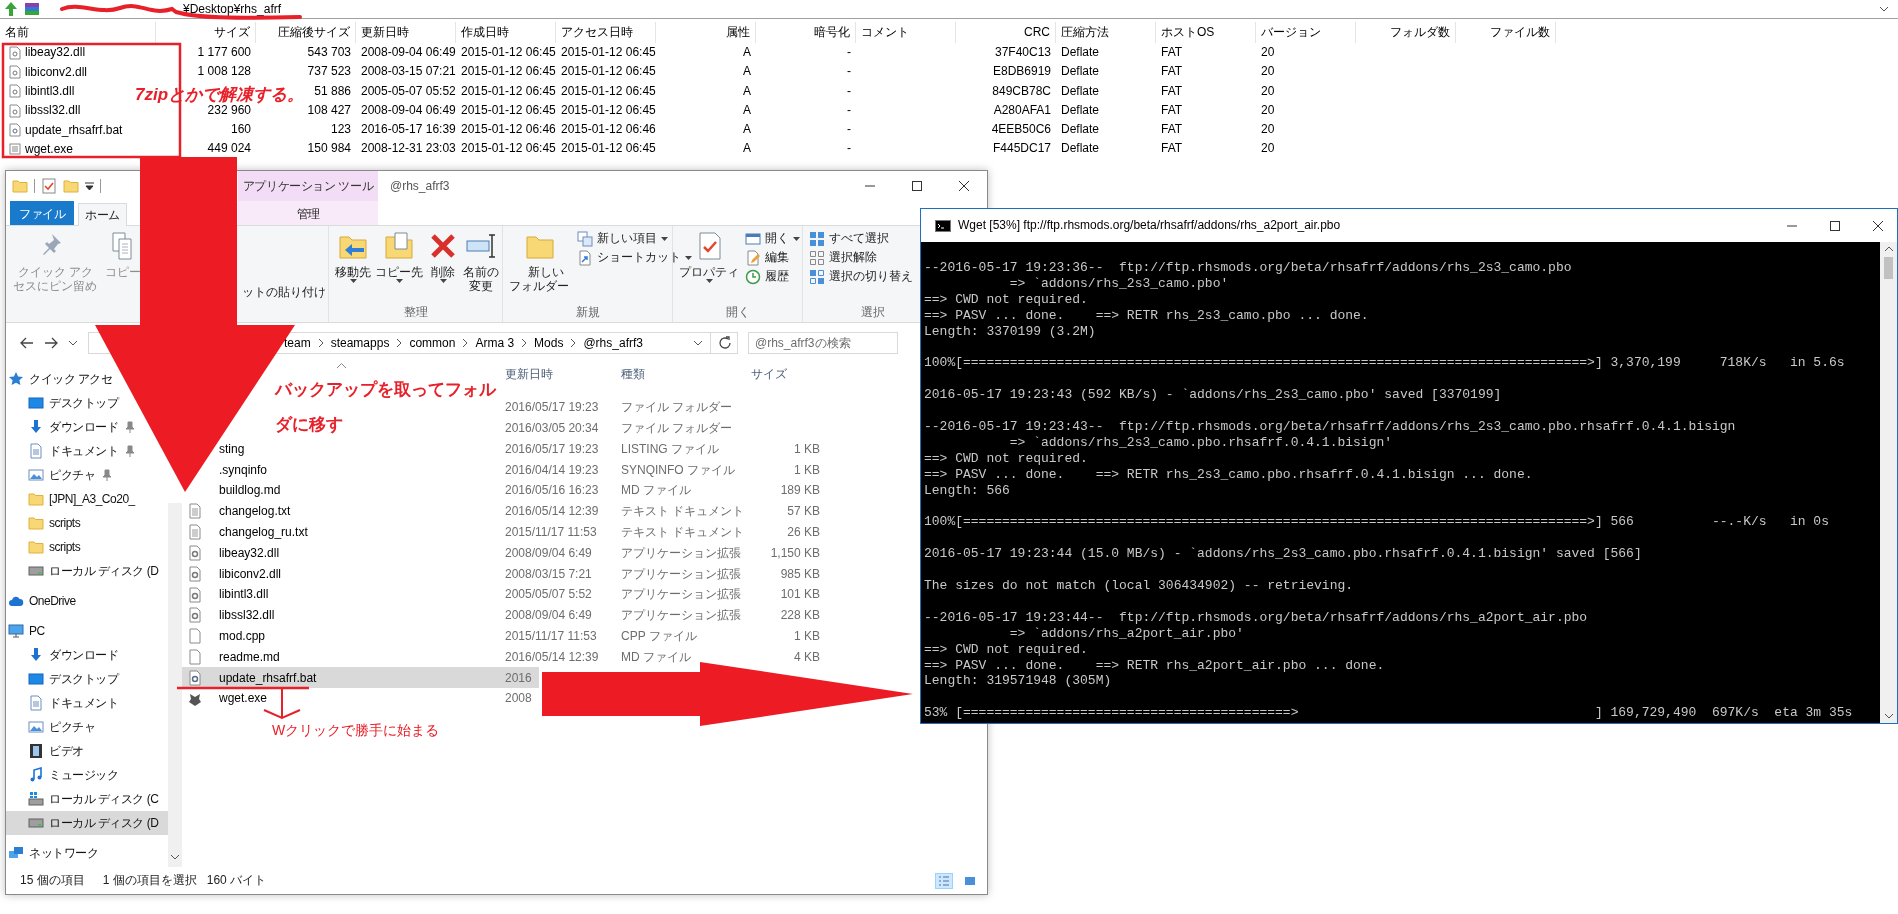  Describe the element at coordinates (495, 343) in the screenshot. I see `breadcrumb-item: Arma 3` at that location.